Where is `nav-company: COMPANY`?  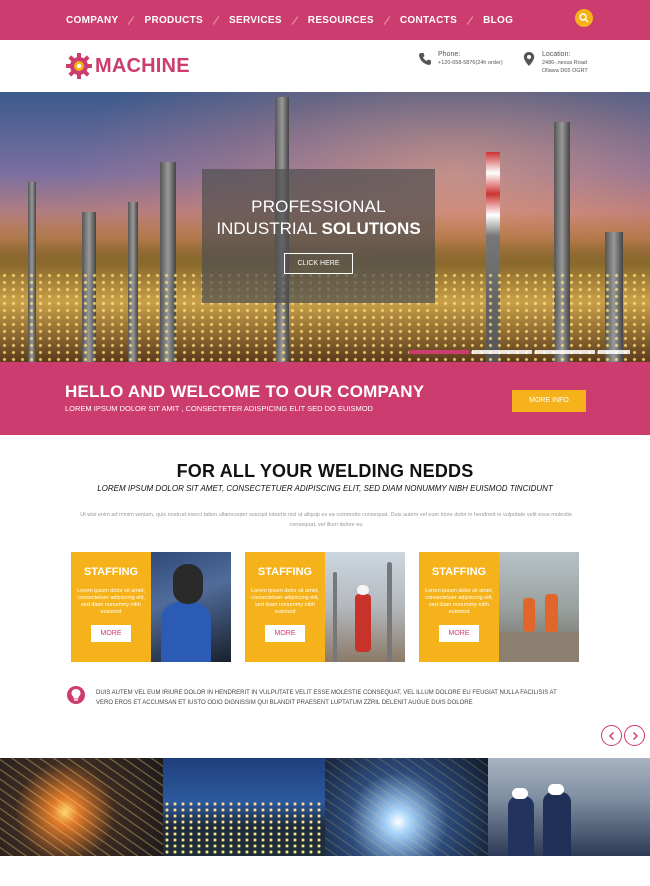
nav-company: COMPANY is located at coordinates (92, 20).